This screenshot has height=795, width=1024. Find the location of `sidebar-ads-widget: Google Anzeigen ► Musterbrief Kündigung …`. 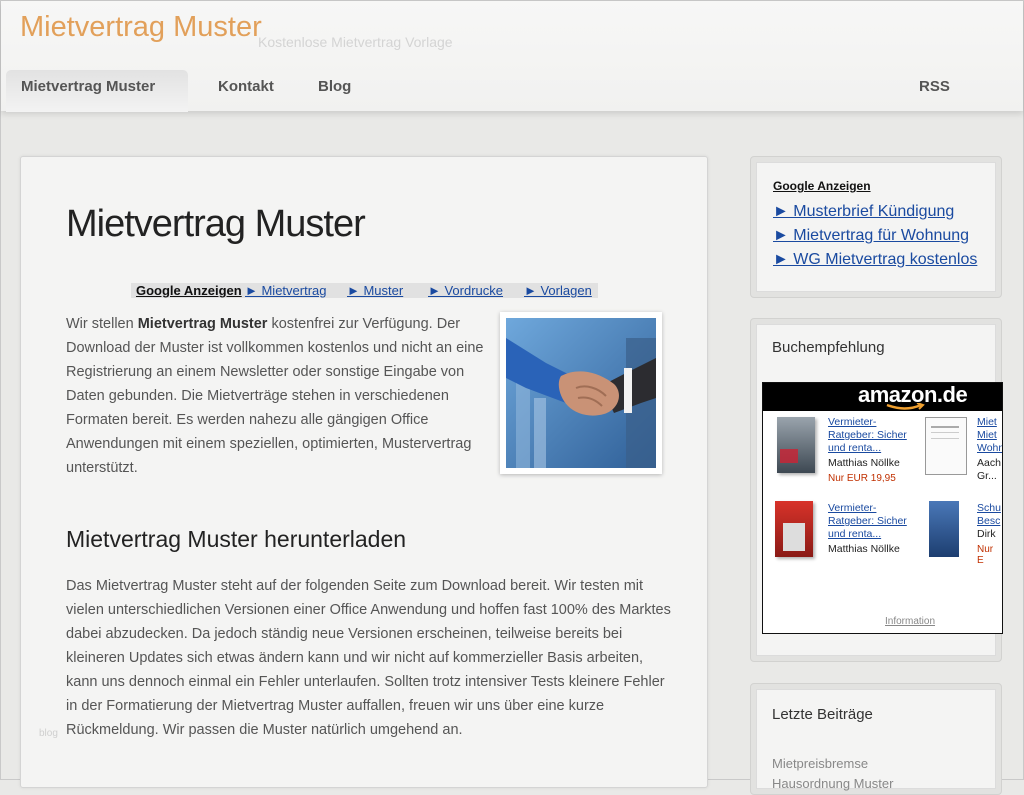

sidebar-ads-widget: Google Anzeigen ► Musterbrief Kündigung … is located at coordinates (876, 227).